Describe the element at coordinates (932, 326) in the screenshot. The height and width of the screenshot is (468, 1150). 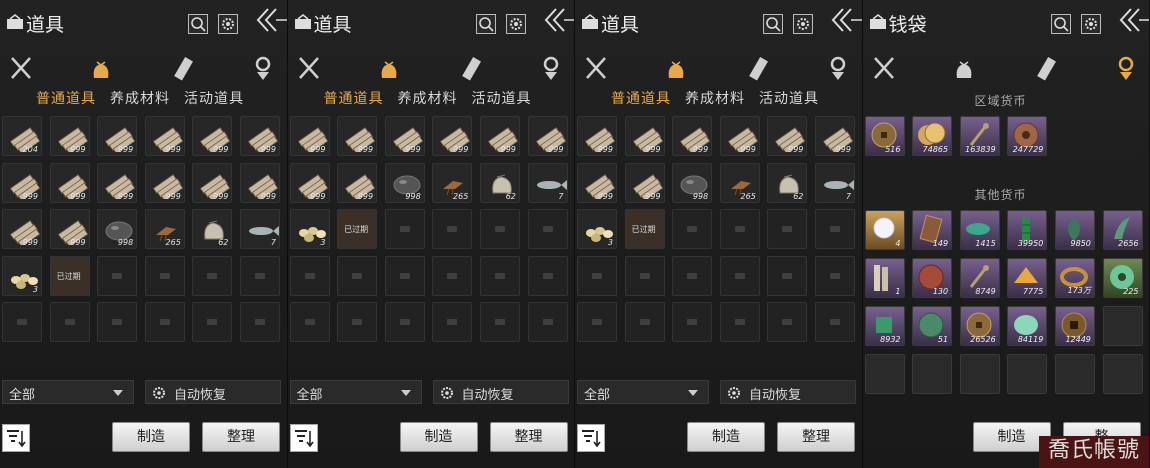
I see `currency-slot: 51` at that location.